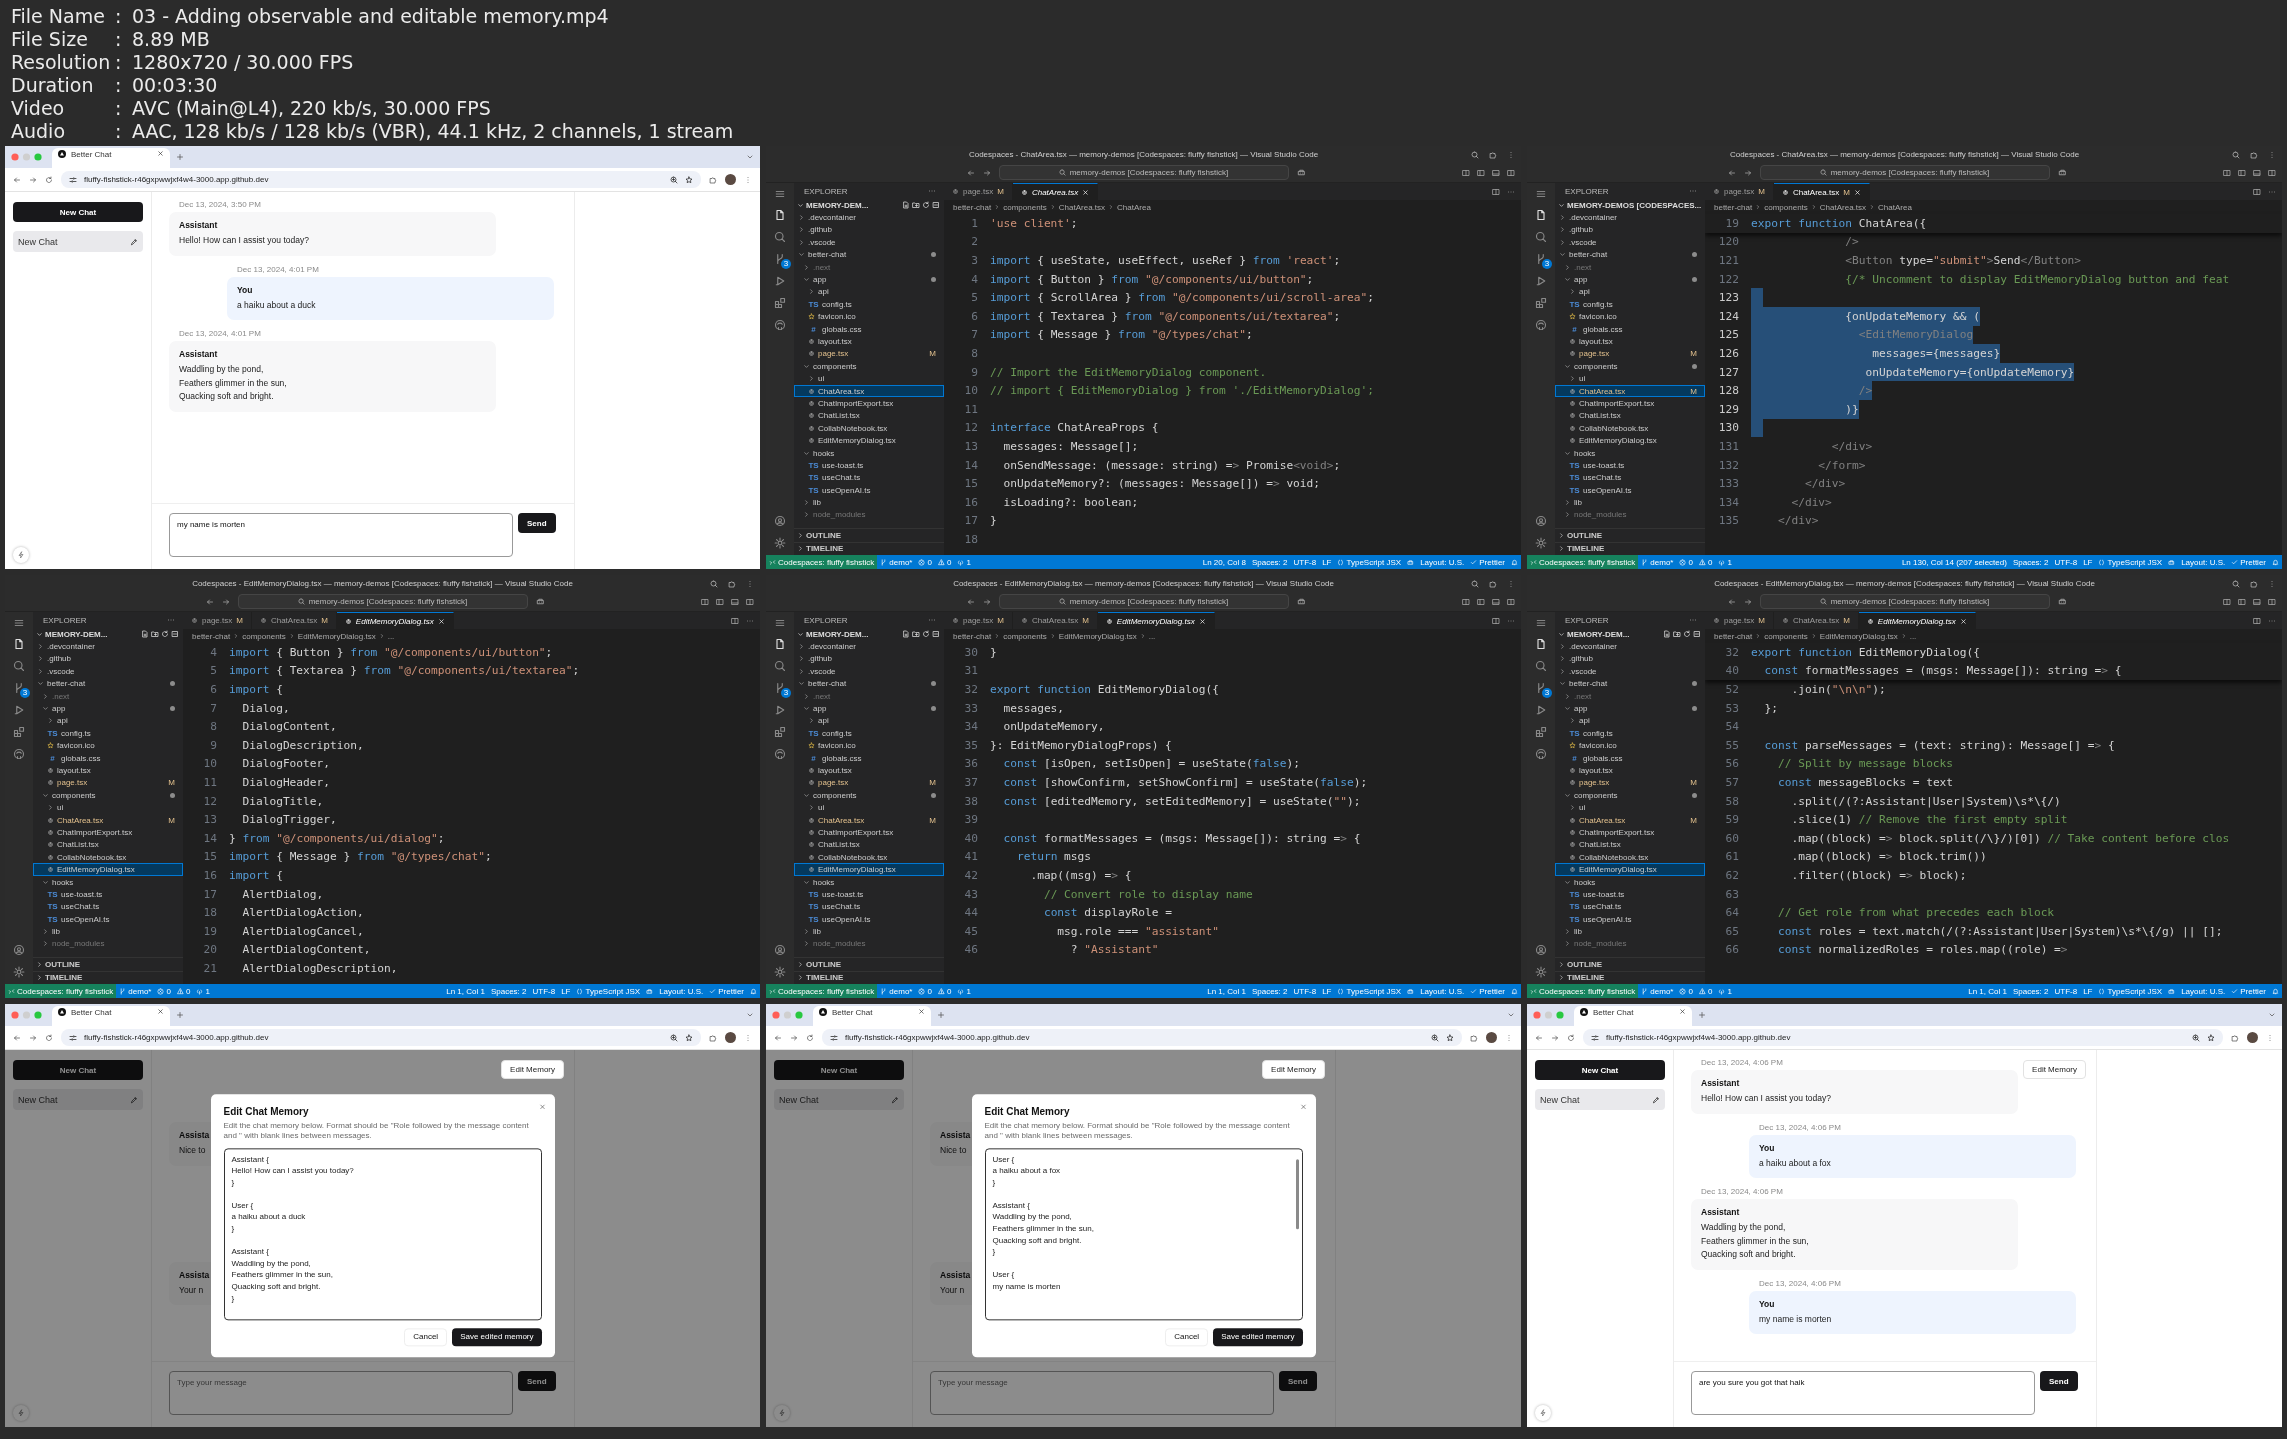 The width and height of the screenshot is (2287, 1439). Describe the element at coordinates (1450, 1037) in the screenshot. I see `star-icon` at that location.